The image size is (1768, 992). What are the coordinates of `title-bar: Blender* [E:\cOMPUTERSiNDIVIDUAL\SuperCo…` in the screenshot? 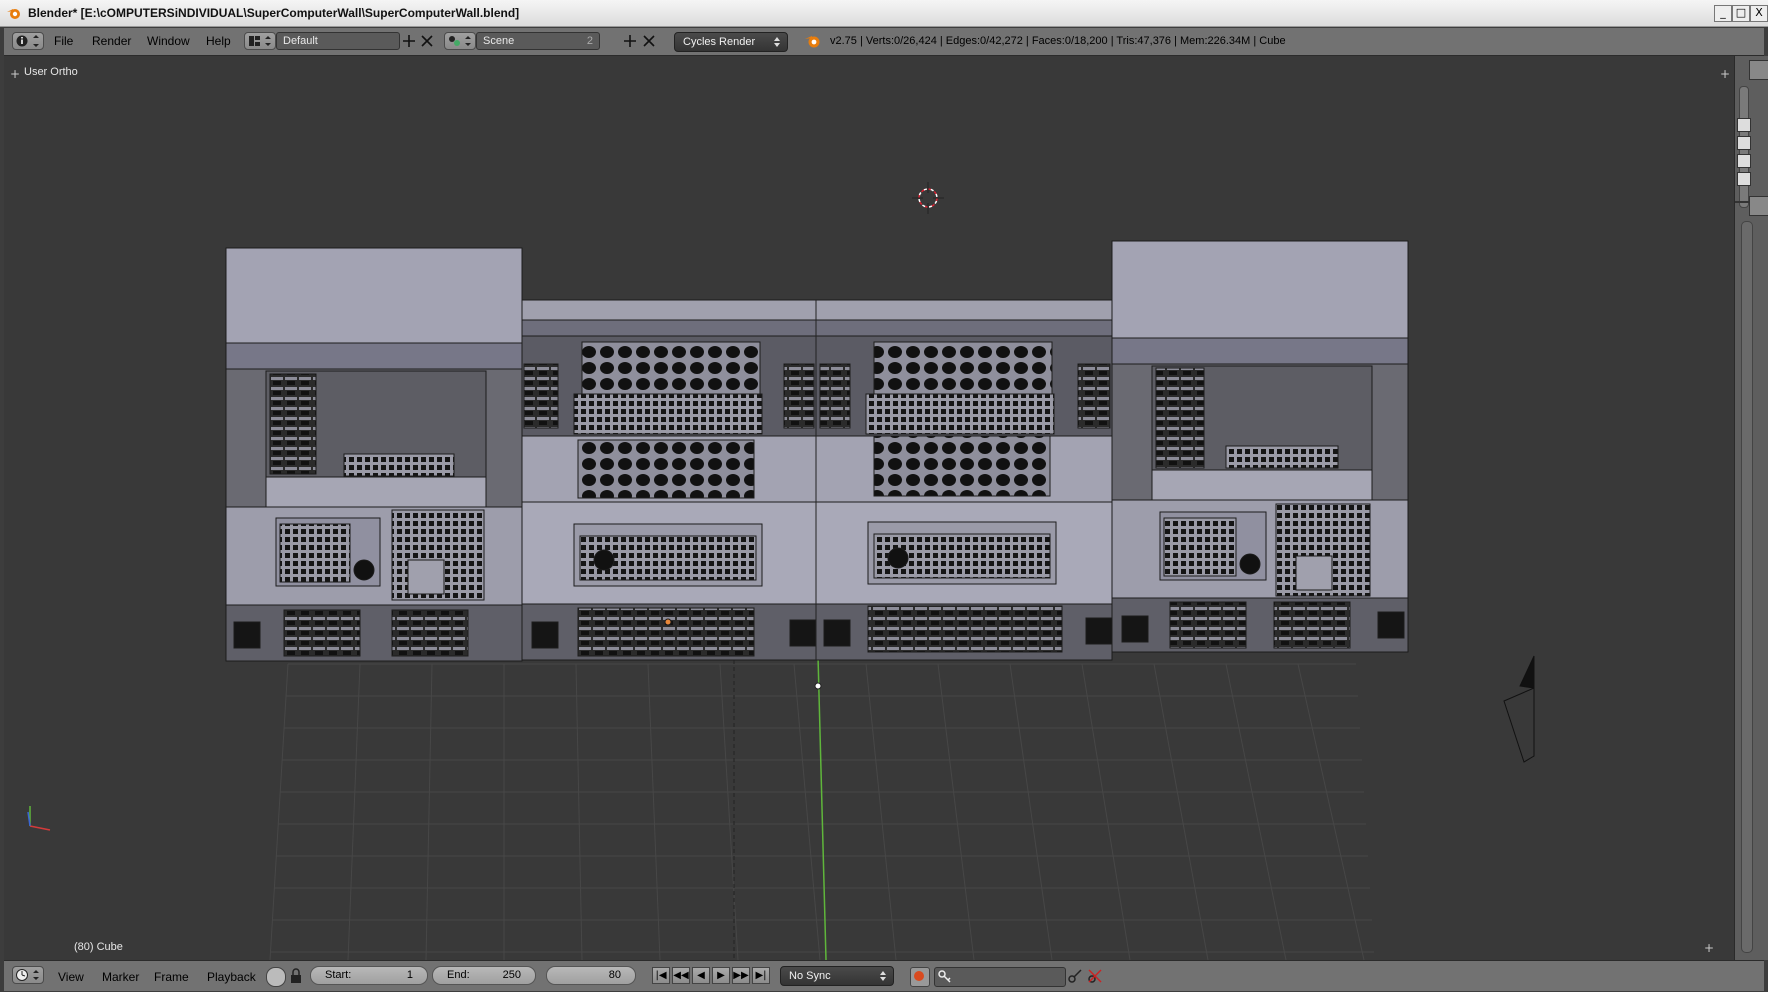 It's located at (884, 13).